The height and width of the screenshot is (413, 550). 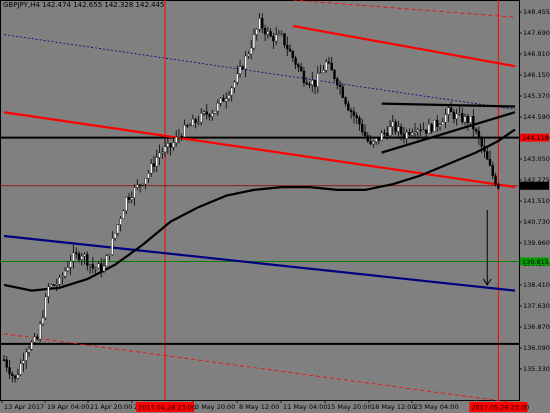 I want to click on price-tick-label: 140.730, so click(x=536, y=222).